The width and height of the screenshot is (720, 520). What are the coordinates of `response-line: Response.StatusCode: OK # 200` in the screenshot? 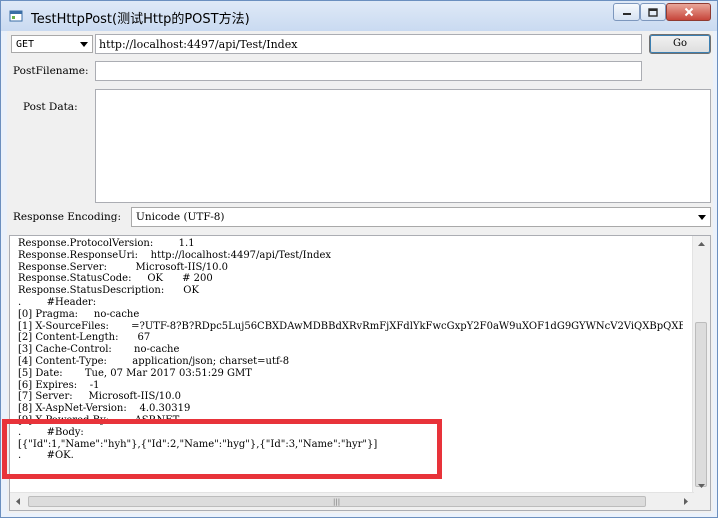 It's located at (115, 279).